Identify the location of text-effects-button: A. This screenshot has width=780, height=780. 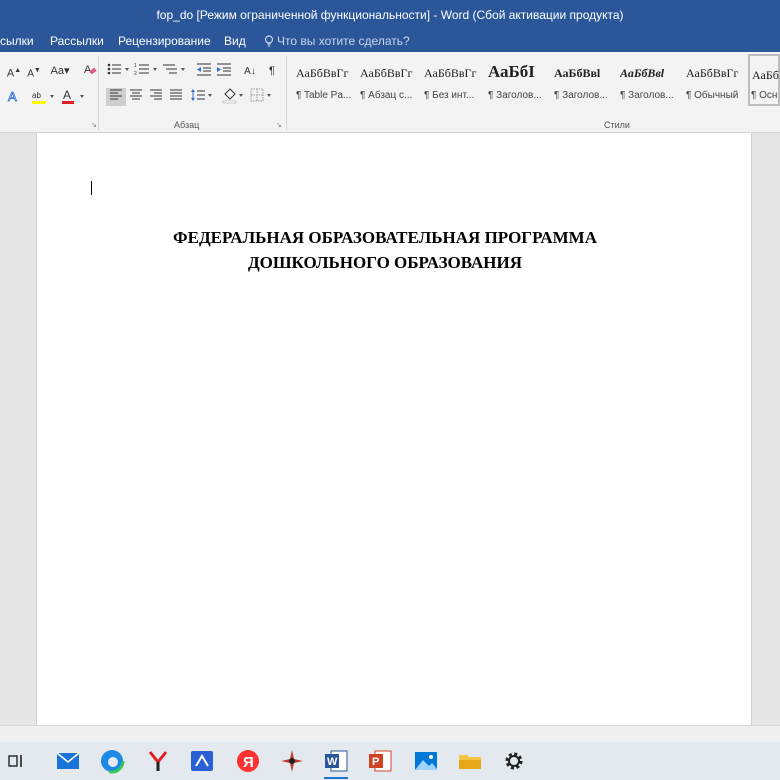
(14, 97).